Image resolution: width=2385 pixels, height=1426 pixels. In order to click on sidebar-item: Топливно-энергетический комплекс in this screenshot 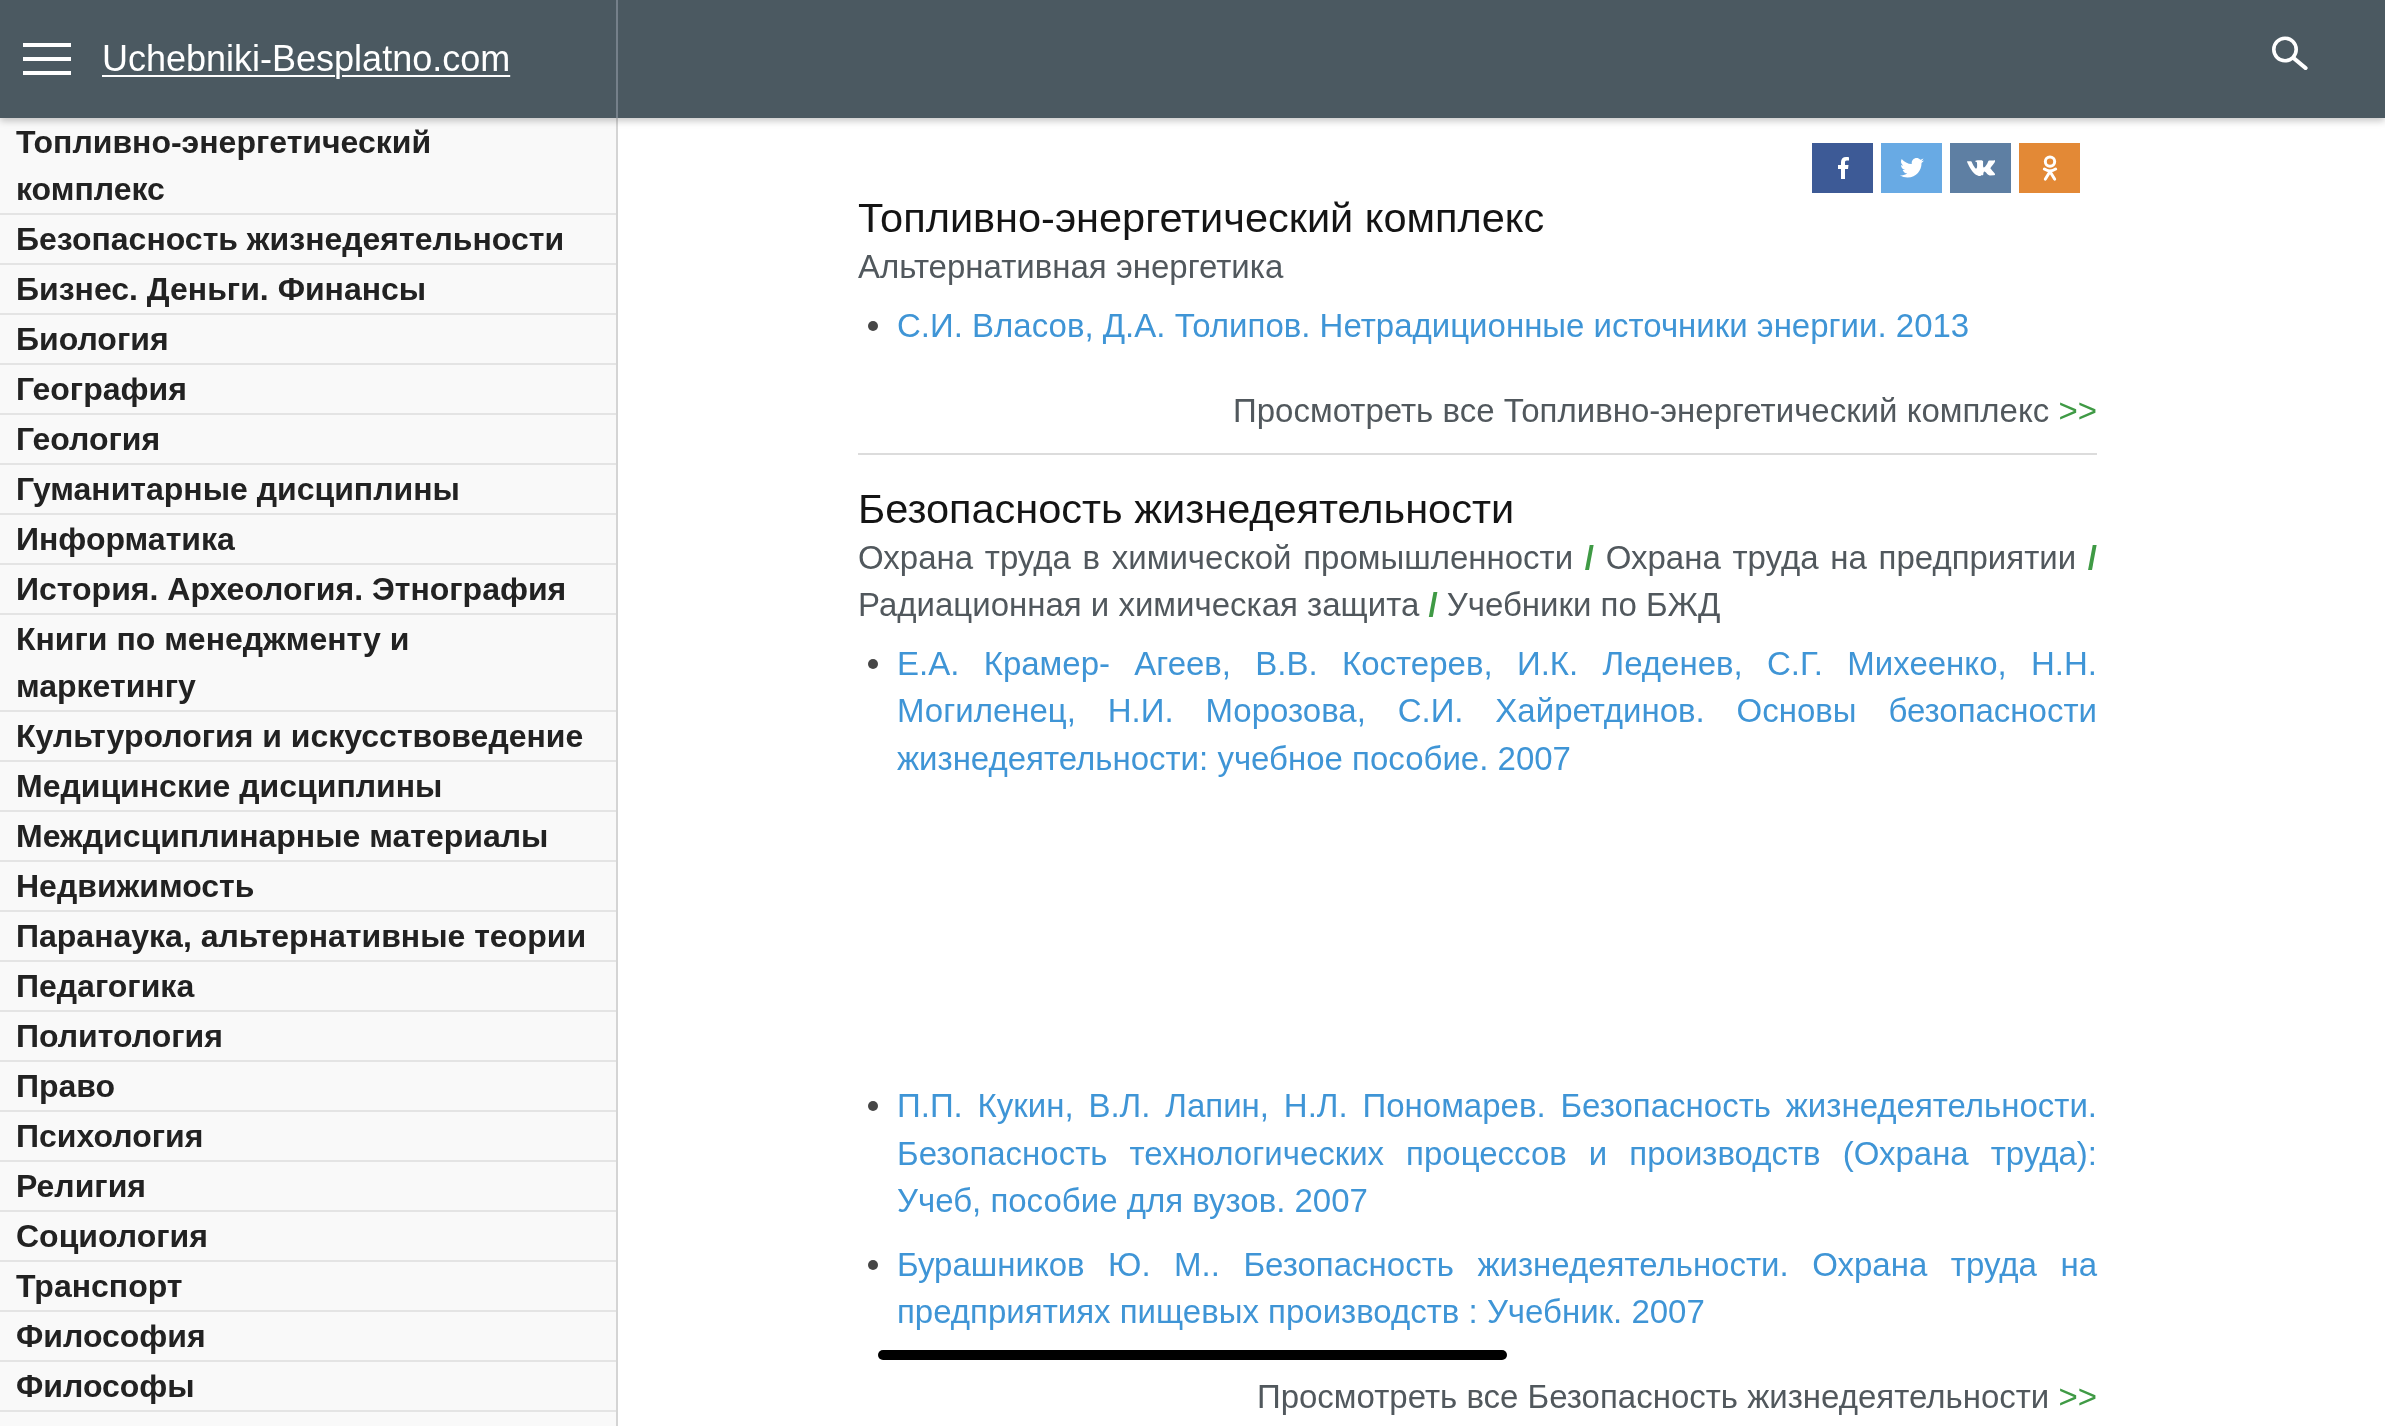, I will do `click(308, 166)`.